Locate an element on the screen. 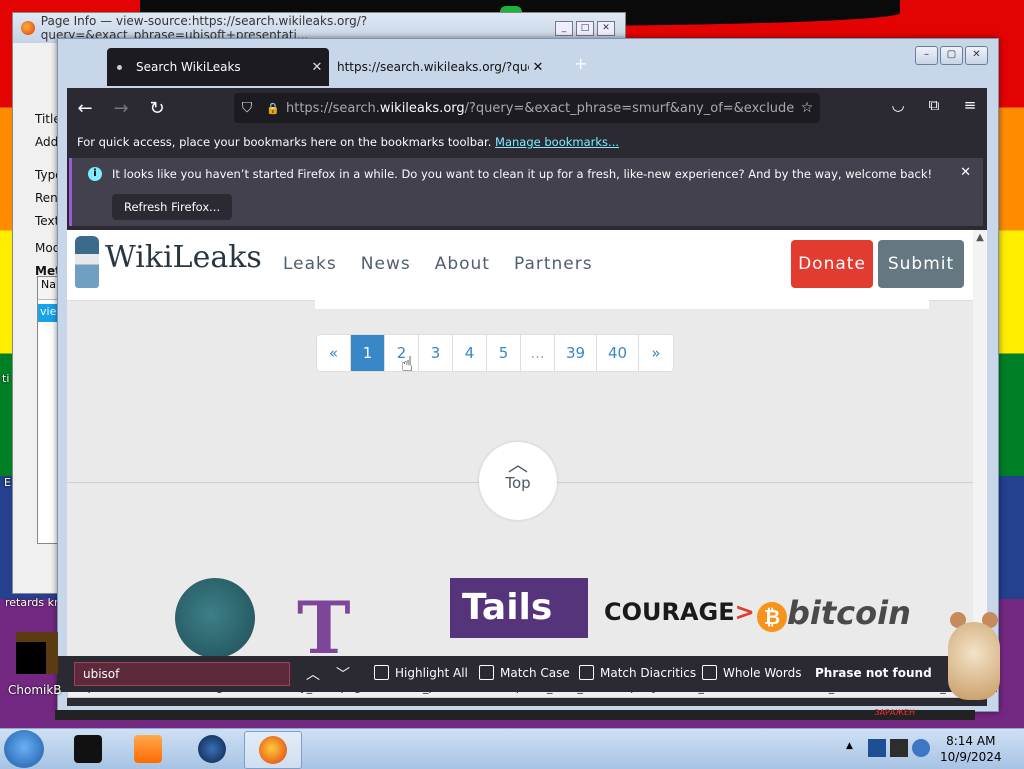 Image resolution: width=1024 pixels, height=769 pixels. wikileaks-logo: WikiLeaks is located at coordinates (183, 257).